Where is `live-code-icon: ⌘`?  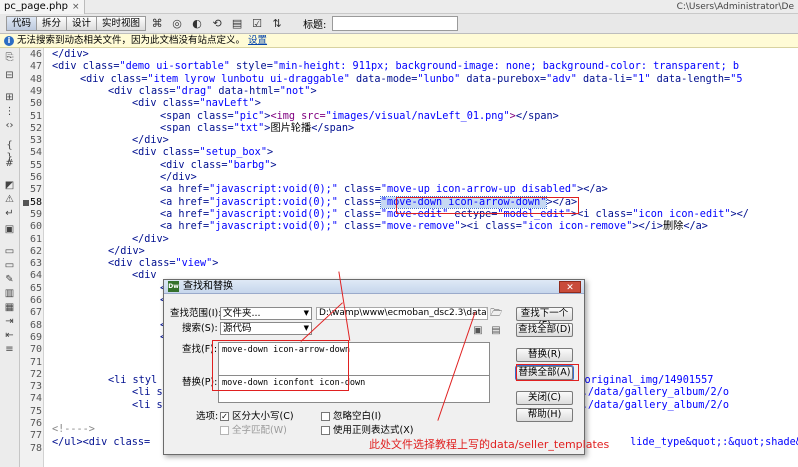 live-code-icon: ⌘ is located at coordinates (157, 23).